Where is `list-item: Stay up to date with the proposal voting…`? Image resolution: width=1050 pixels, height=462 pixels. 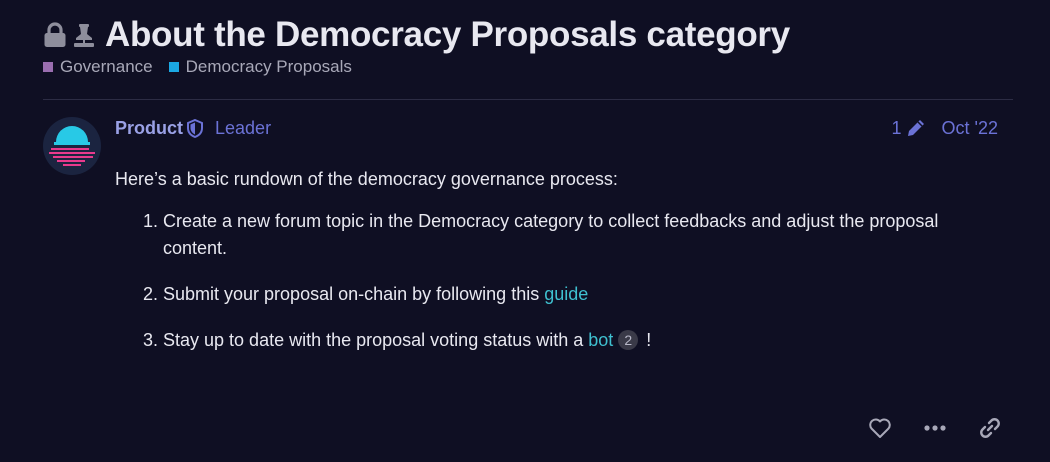
list-item: Stay up to date with the proposal voting… is located at coordinates (574, 340).